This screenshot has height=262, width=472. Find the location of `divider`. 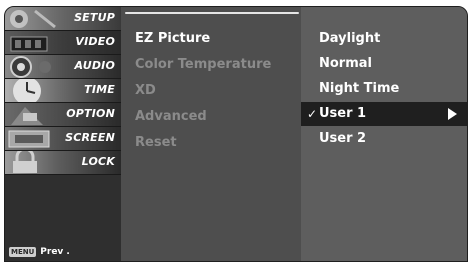

divider is located at coordinates (212, 13).